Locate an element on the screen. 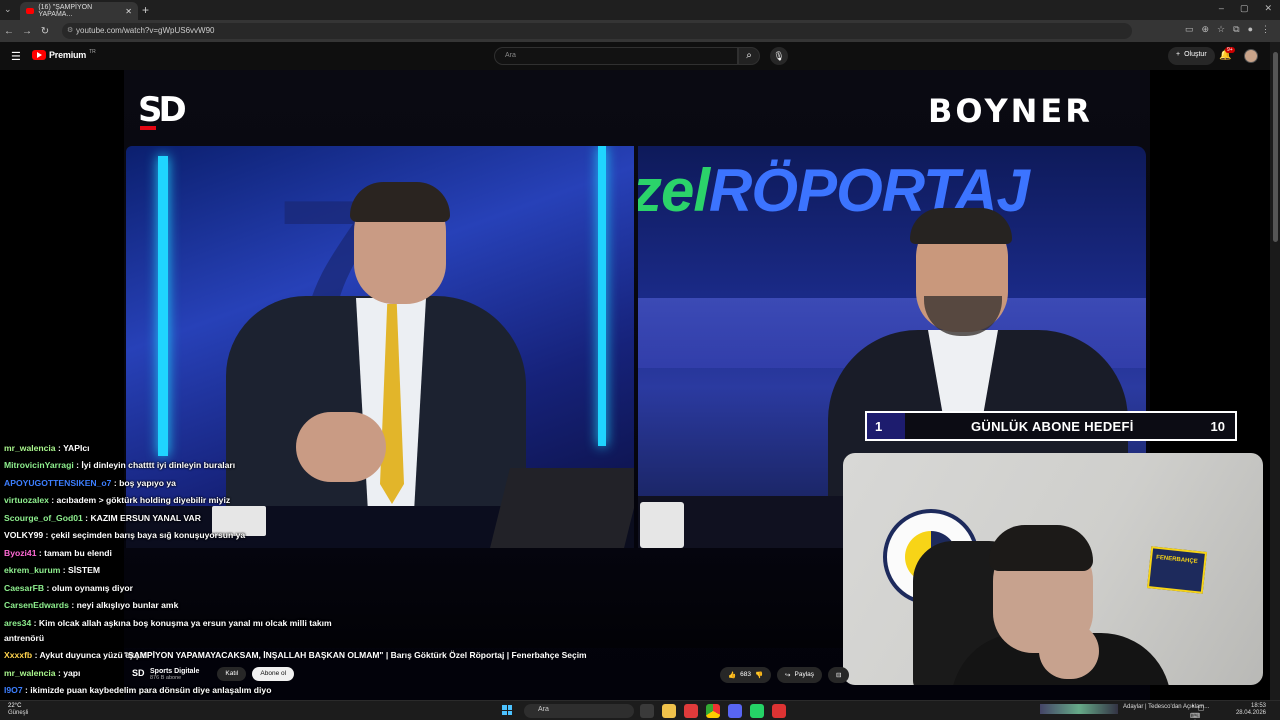 The image size is (1280, 720). youtube-logo: Premium TR is located at coordinates (64, 54).